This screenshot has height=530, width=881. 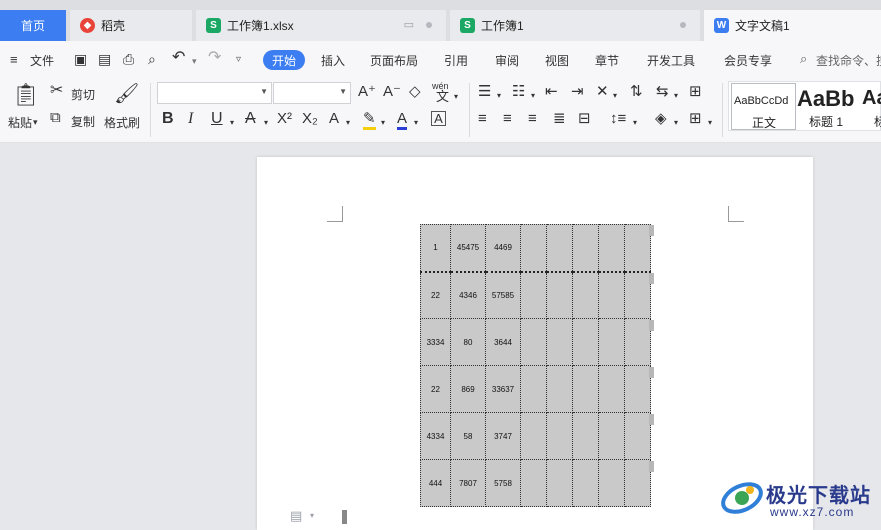 I want to click on menu-devtools: 开发工具, so click(x=671, y=60).